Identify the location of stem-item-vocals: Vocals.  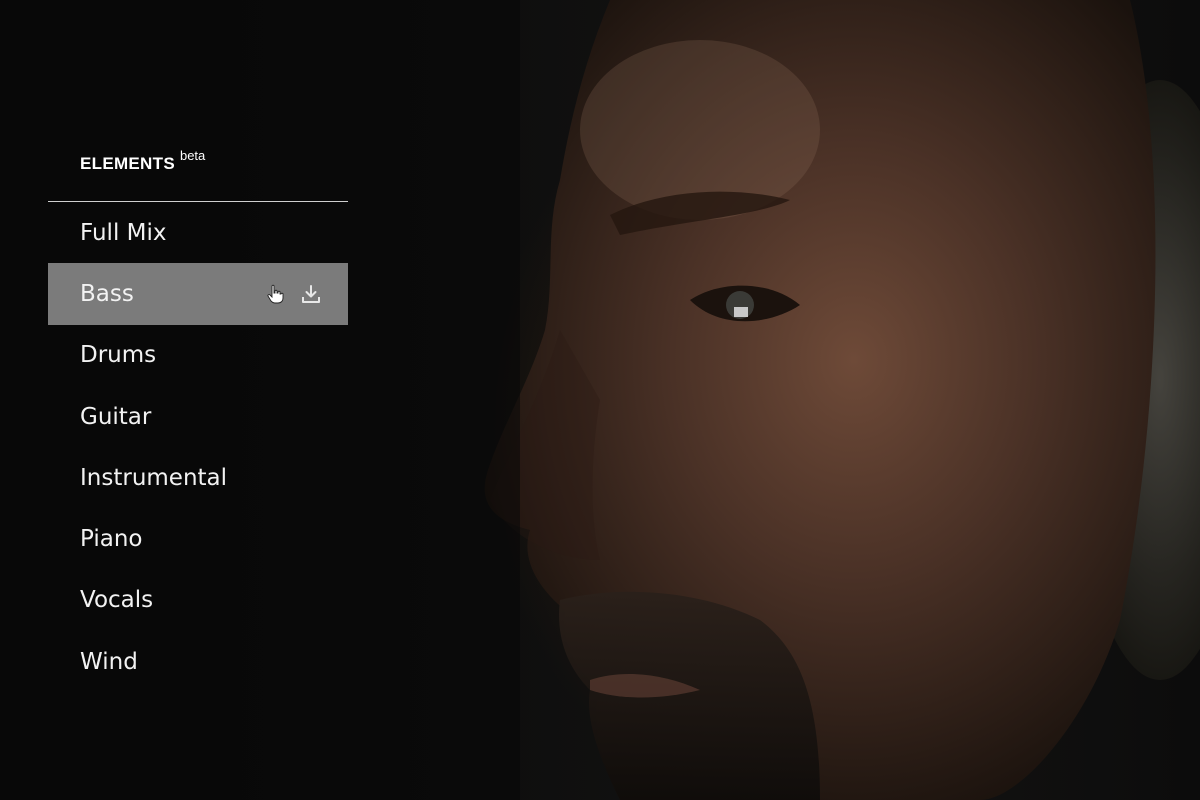
(198, 600).